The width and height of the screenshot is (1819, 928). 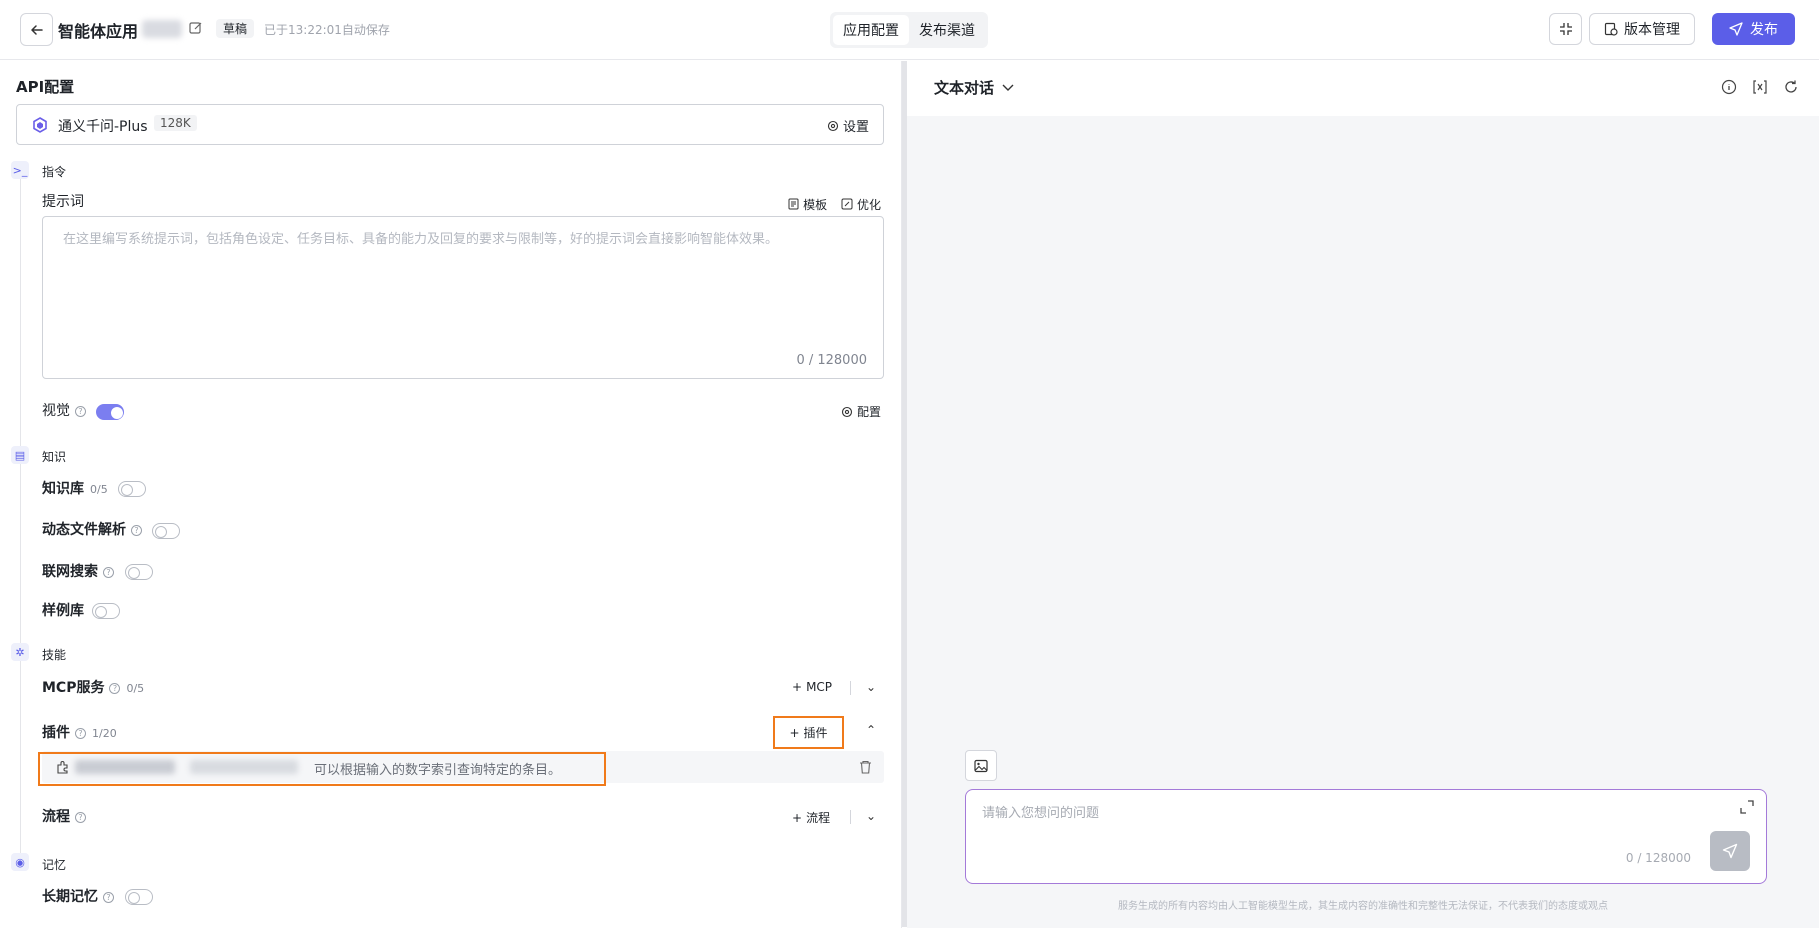 What do you see at coordinates (322, 769) in the screenshot?
I see `plugin-highlight-box` at bounding box center [322, 769].